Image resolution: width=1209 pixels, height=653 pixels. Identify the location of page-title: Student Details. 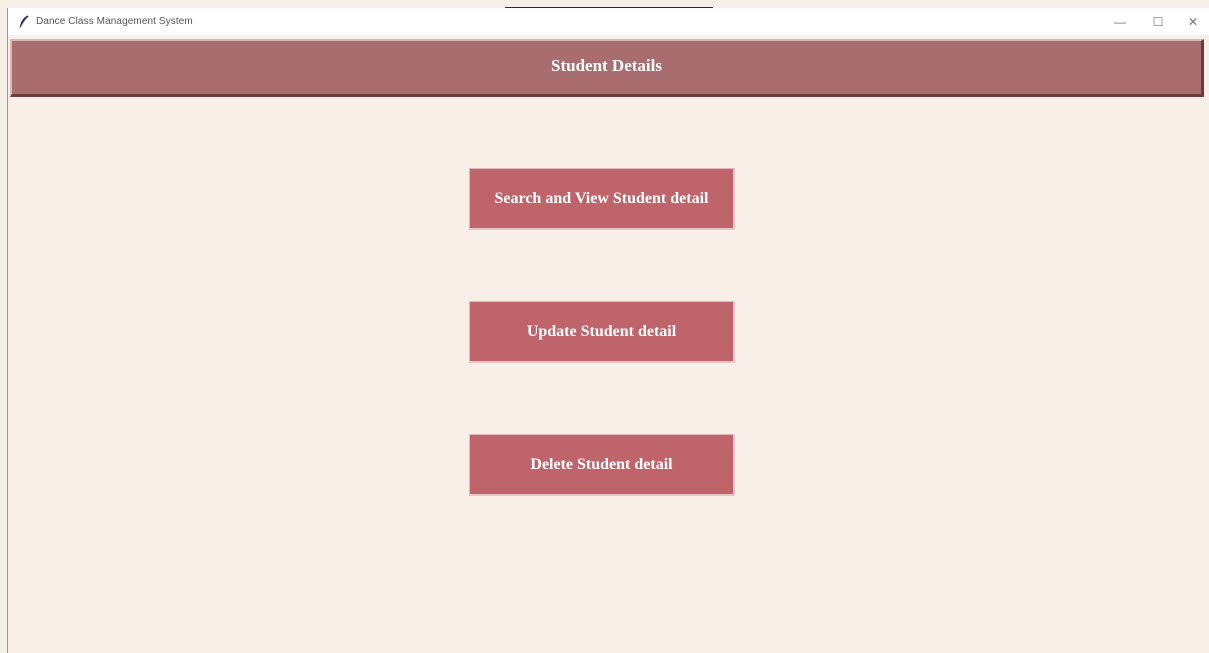
(606, 65).